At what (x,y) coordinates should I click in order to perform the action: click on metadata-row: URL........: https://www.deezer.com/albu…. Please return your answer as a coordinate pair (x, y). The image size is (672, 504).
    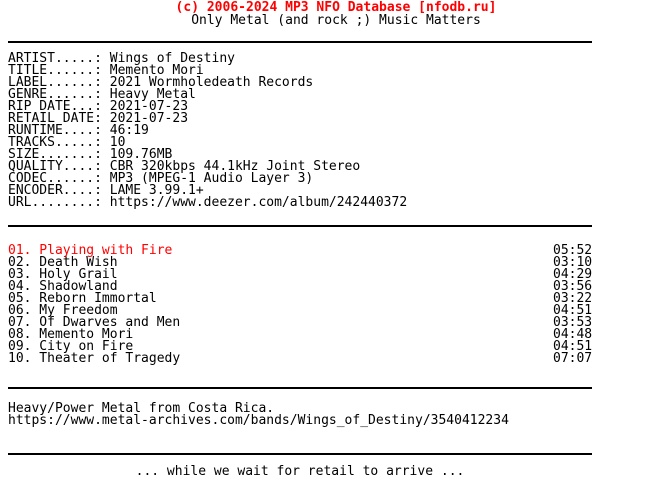
    Looking at the image, I should click on (340, 202).